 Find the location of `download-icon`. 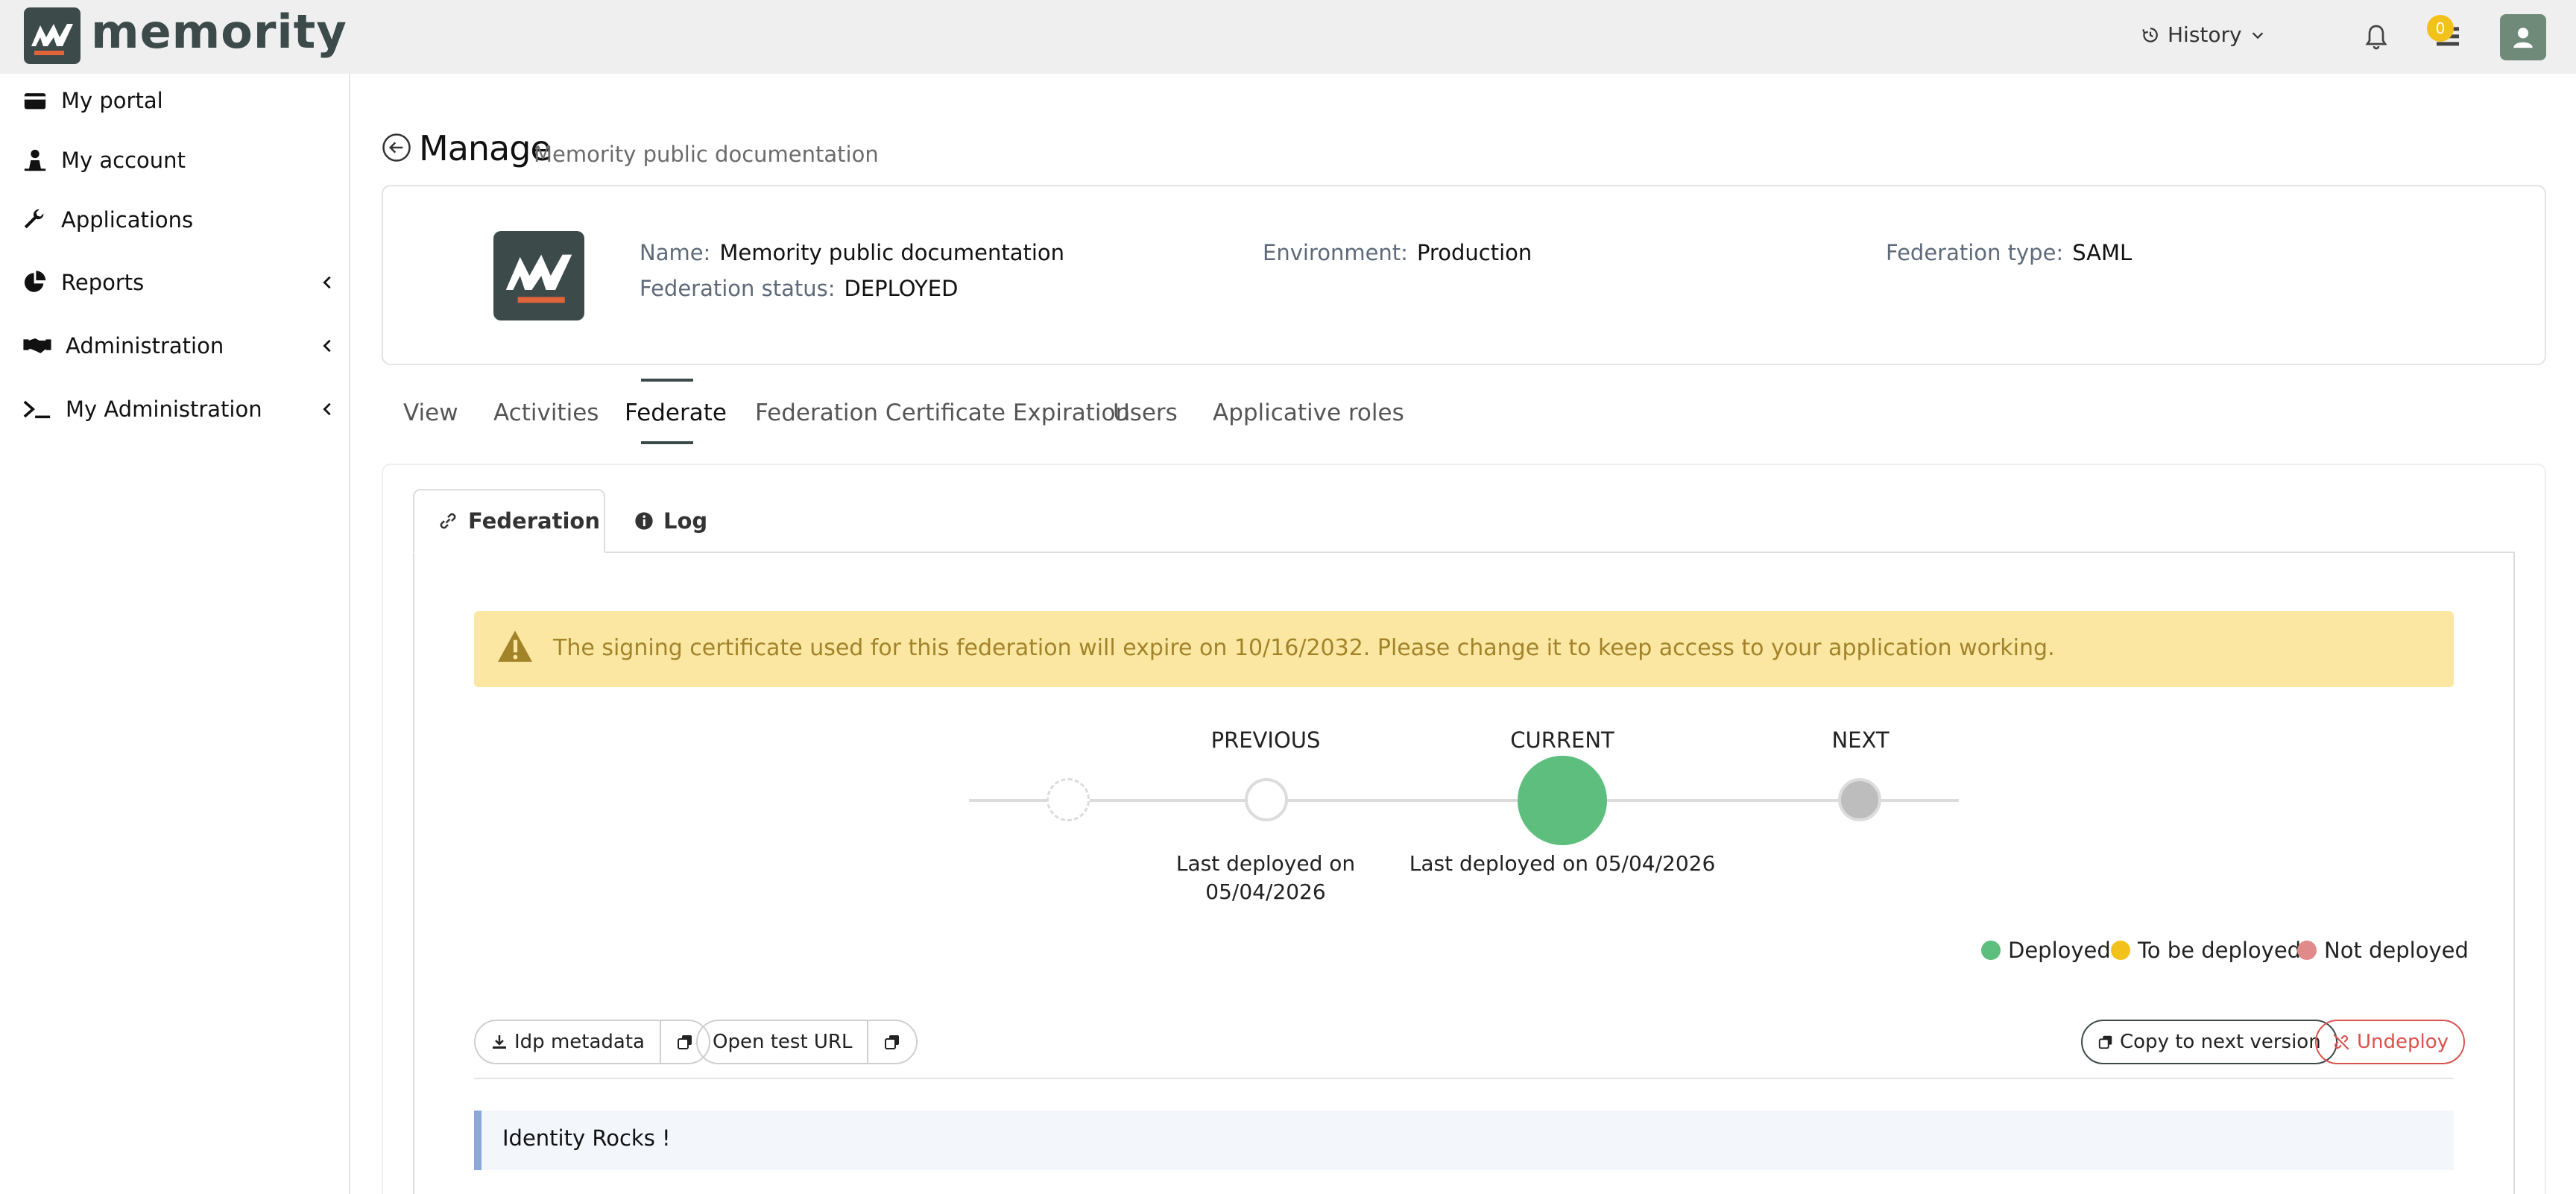

download-icon is located at coordinates (499, 1042).